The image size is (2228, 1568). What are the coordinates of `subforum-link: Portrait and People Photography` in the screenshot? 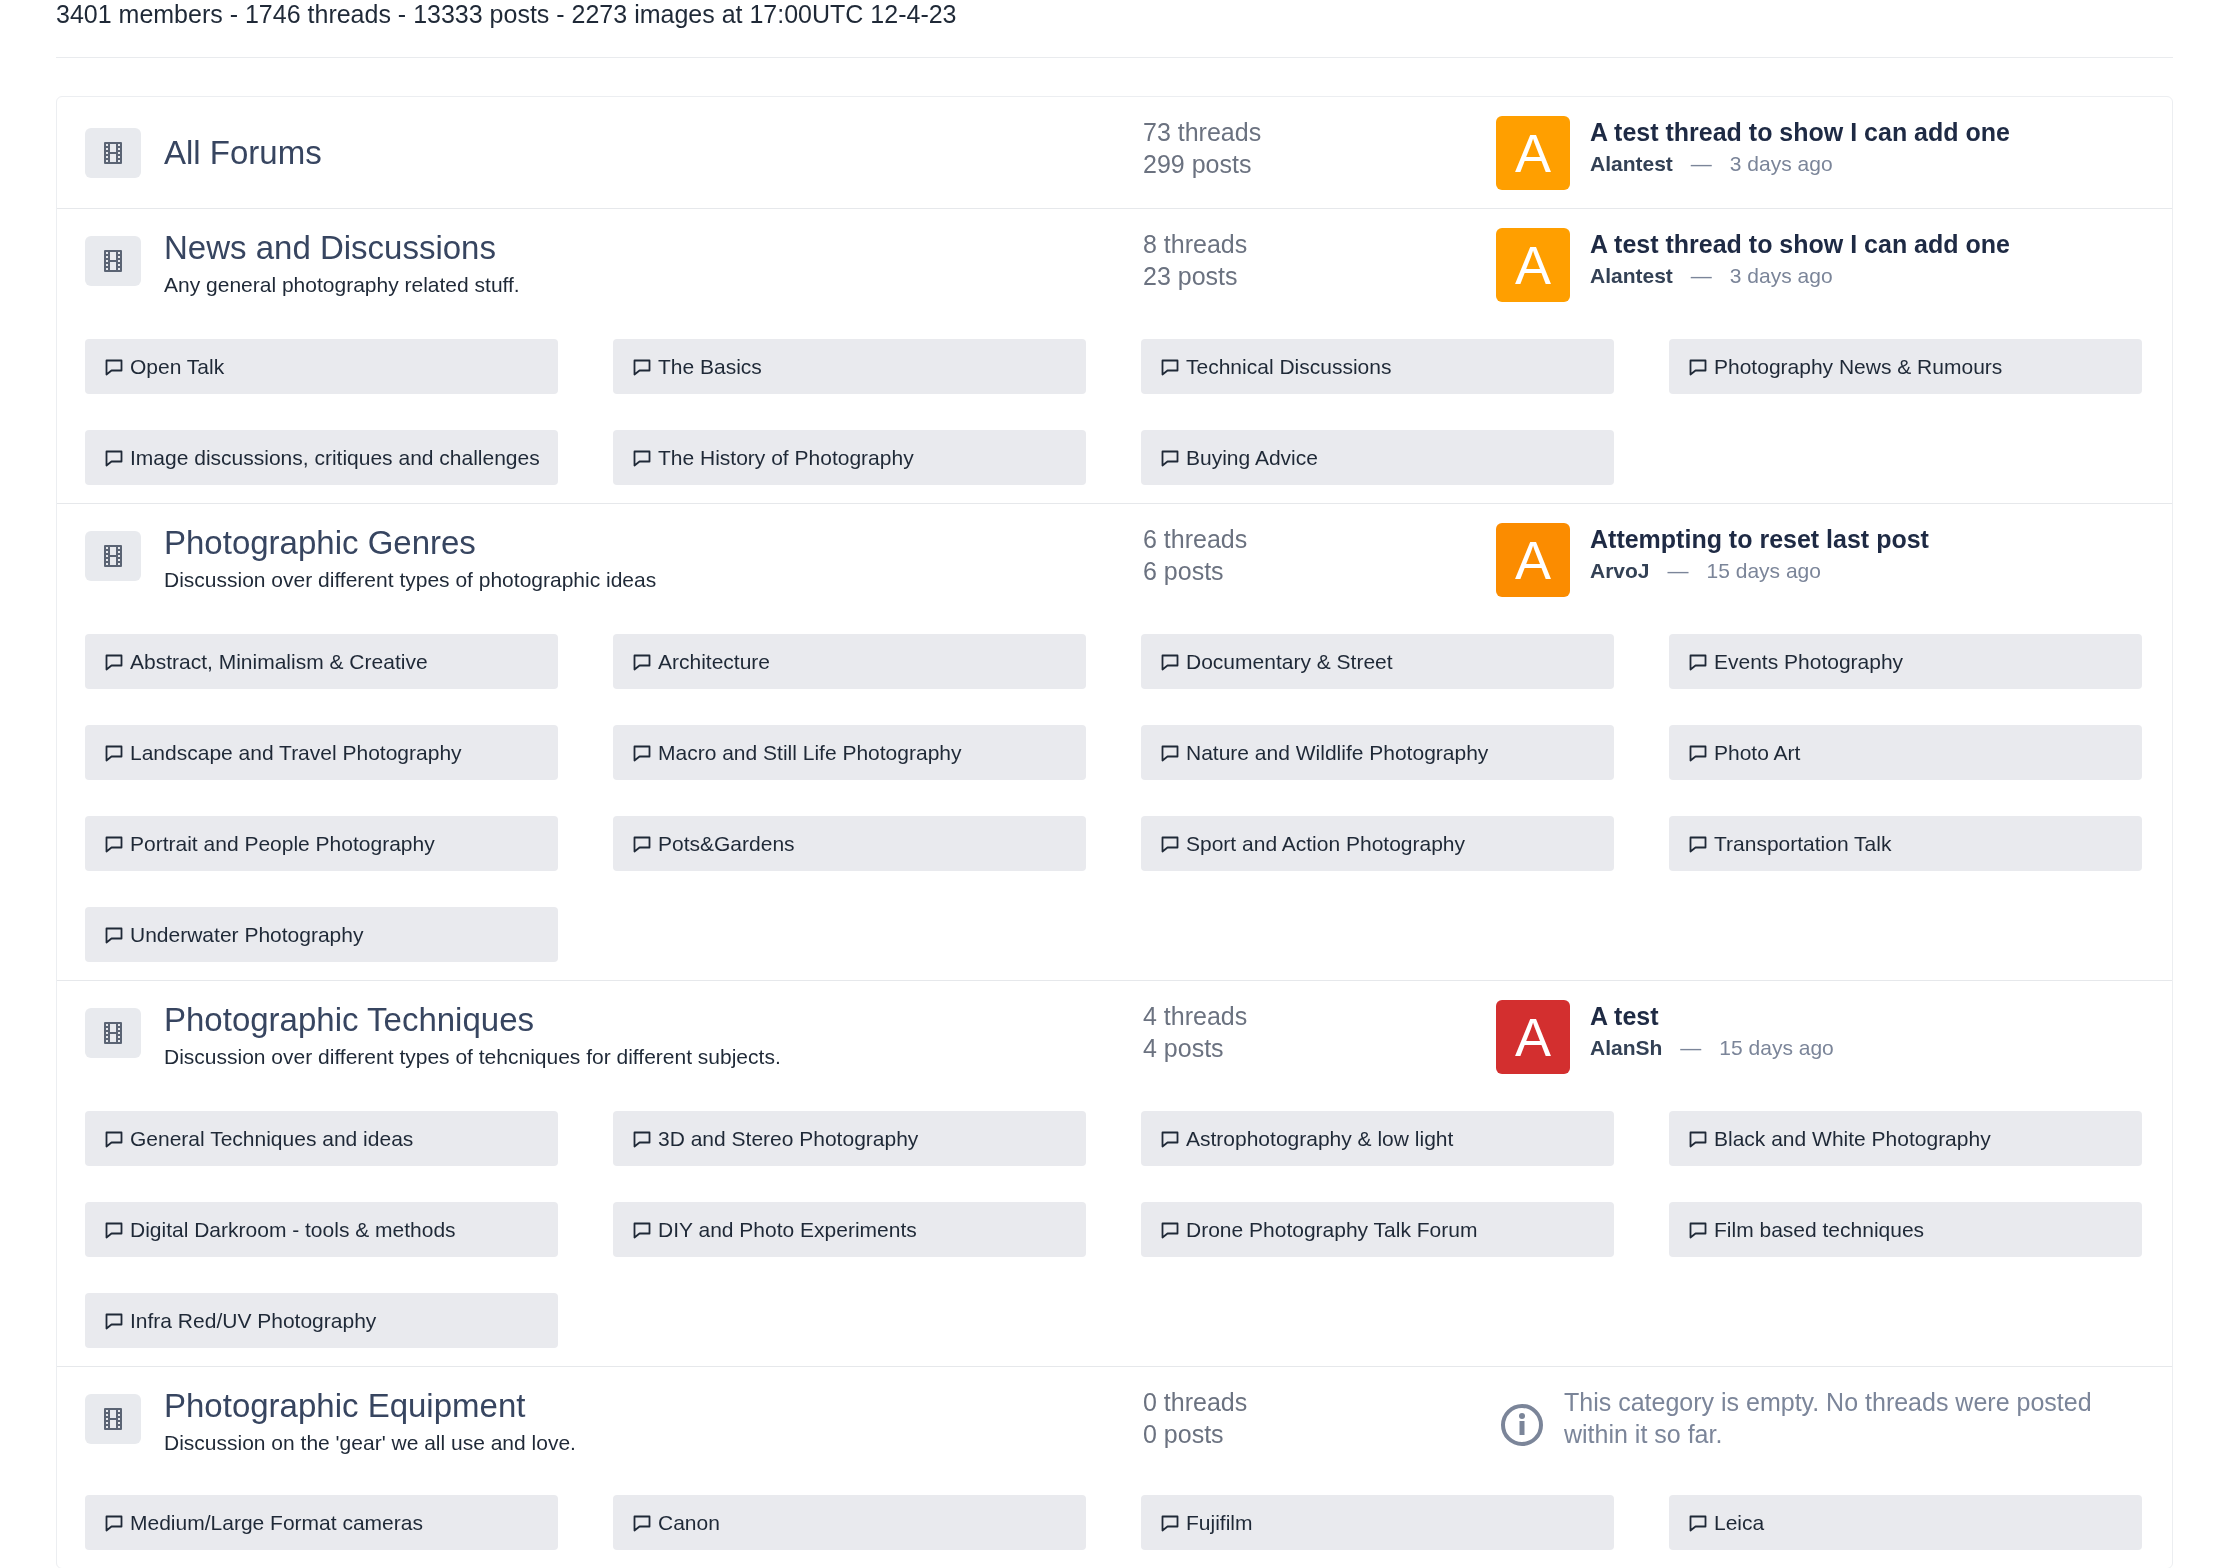 It's located at (321, 843).